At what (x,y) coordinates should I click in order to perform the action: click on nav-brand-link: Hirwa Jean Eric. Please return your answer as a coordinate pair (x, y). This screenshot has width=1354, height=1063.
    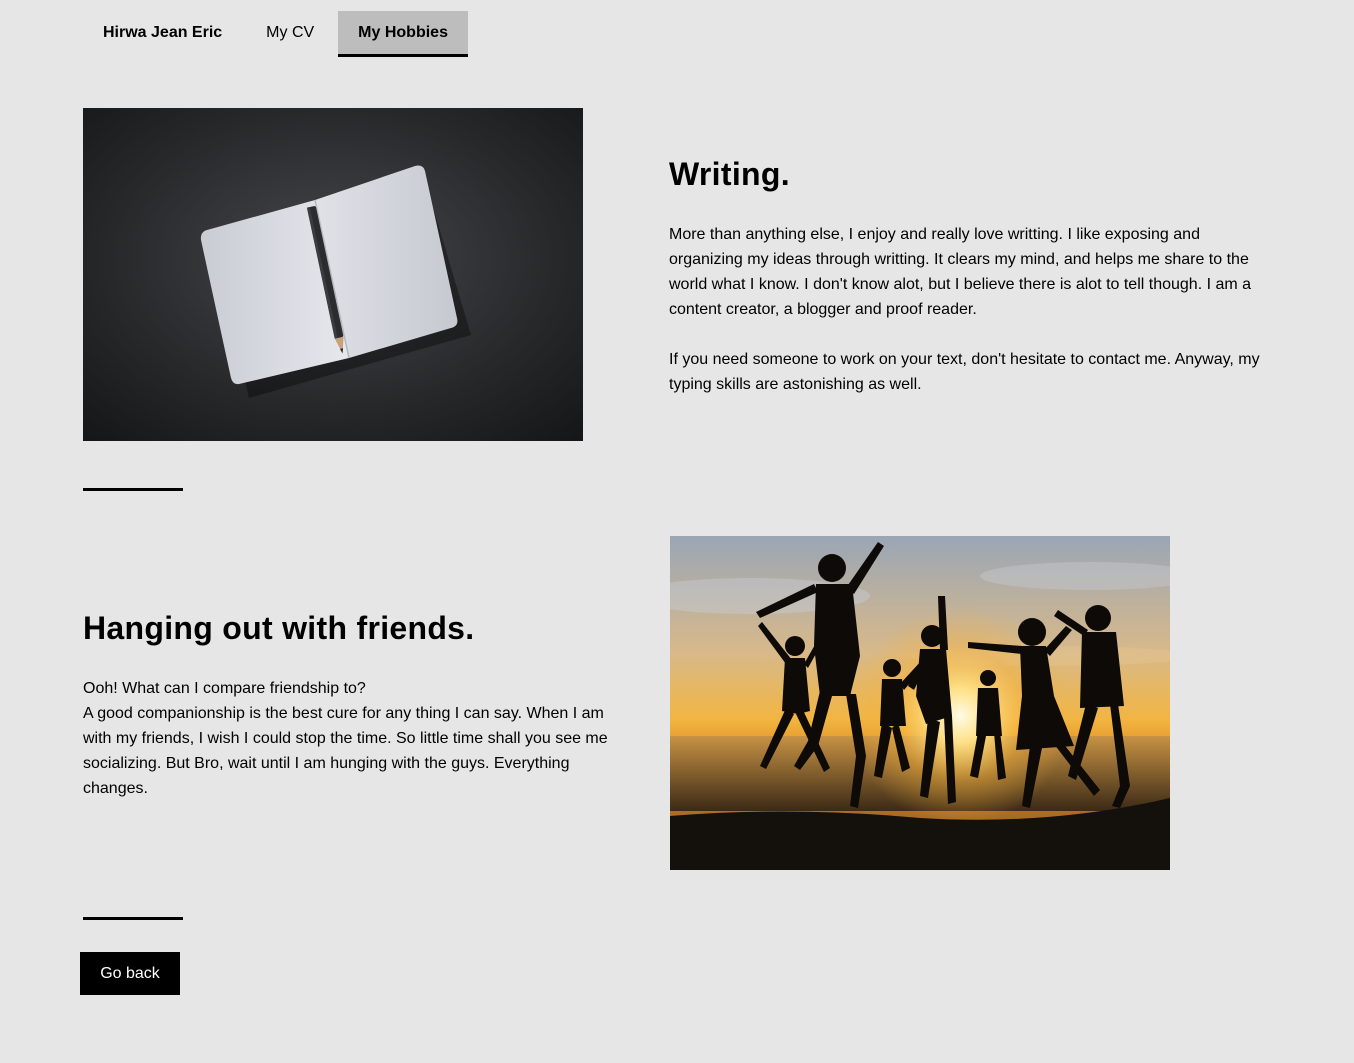
    Looking at the image, I should click on (164, 34).